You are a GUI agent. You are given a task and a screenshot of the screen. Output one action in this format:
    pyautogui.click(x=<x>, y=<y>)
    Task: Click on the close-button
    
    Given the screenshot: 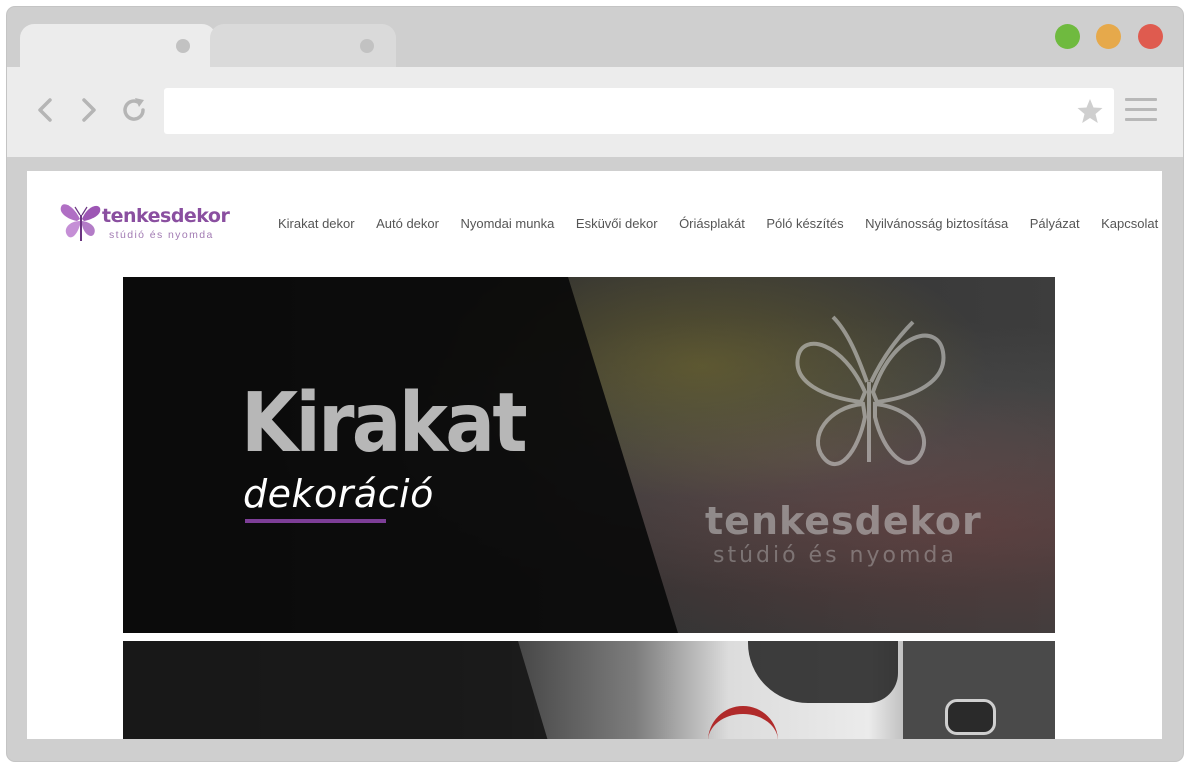 What is the action you would take?
    pyautogui.click(x=1150, y=36)
    